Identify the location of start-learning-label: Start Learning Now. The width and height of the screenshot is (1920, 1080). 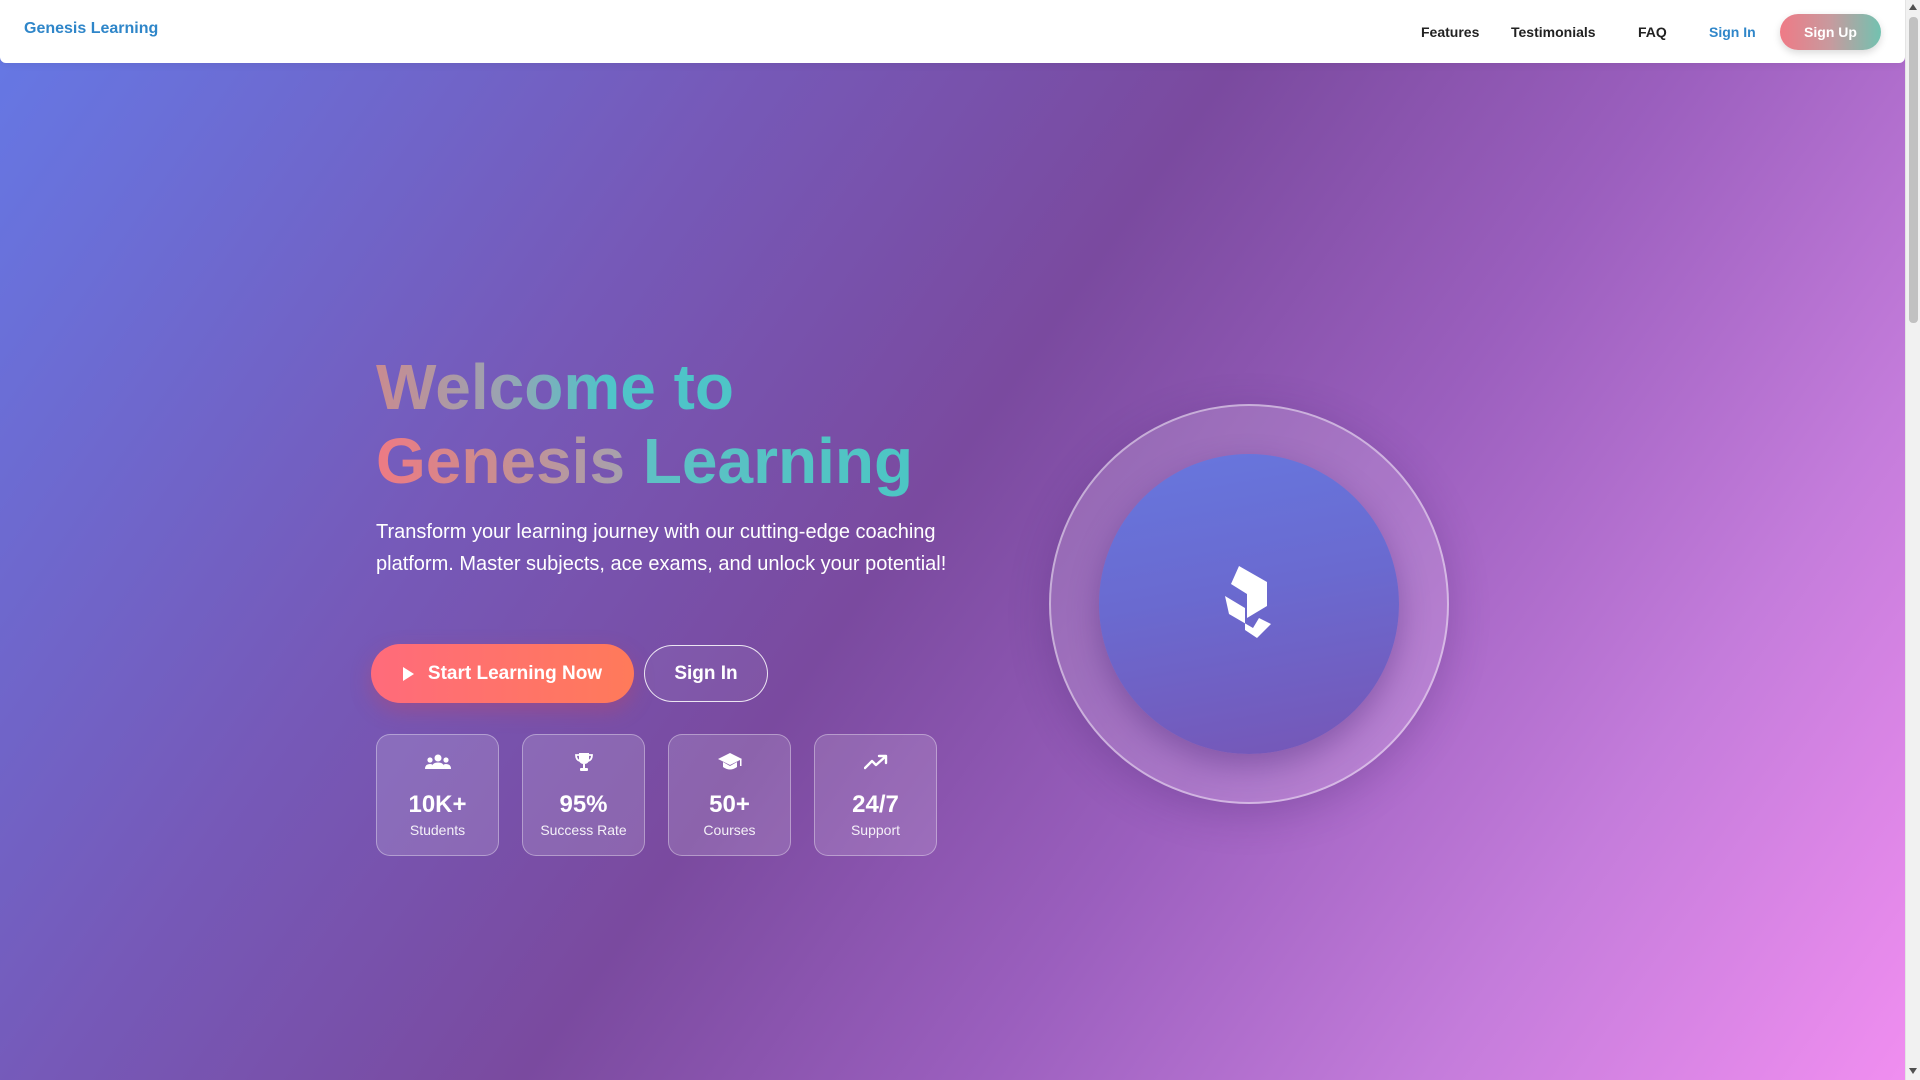
(515, 673).